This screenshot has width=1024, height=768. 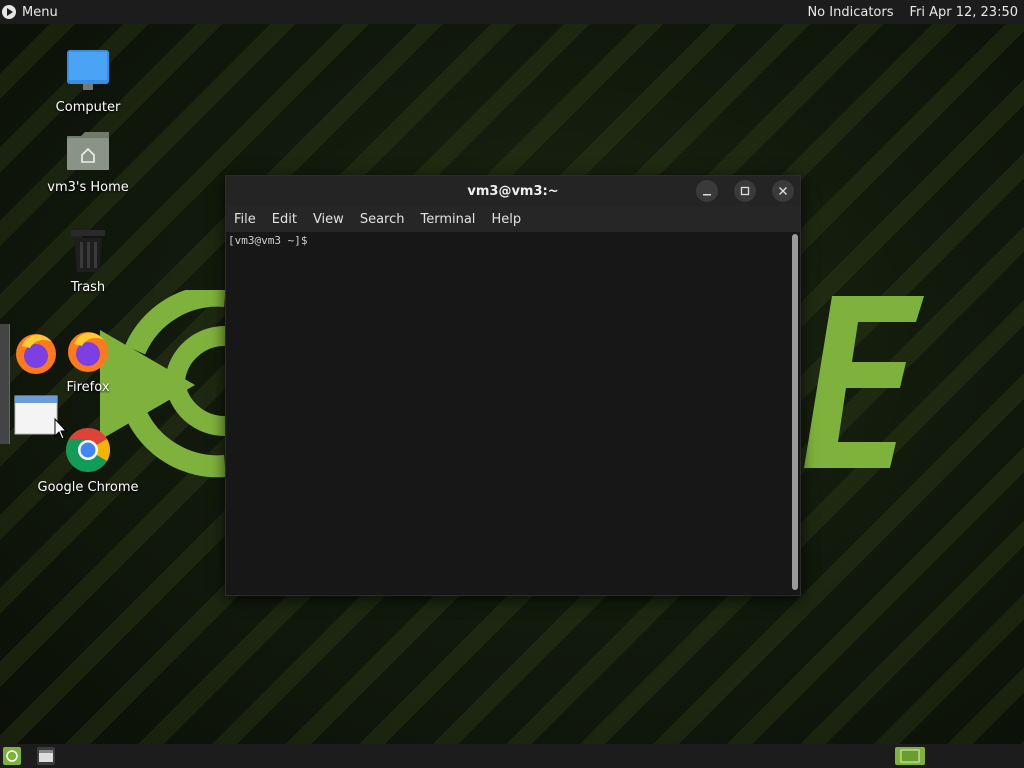 I want to click on maximize-icon, so click(x=745, y=191).